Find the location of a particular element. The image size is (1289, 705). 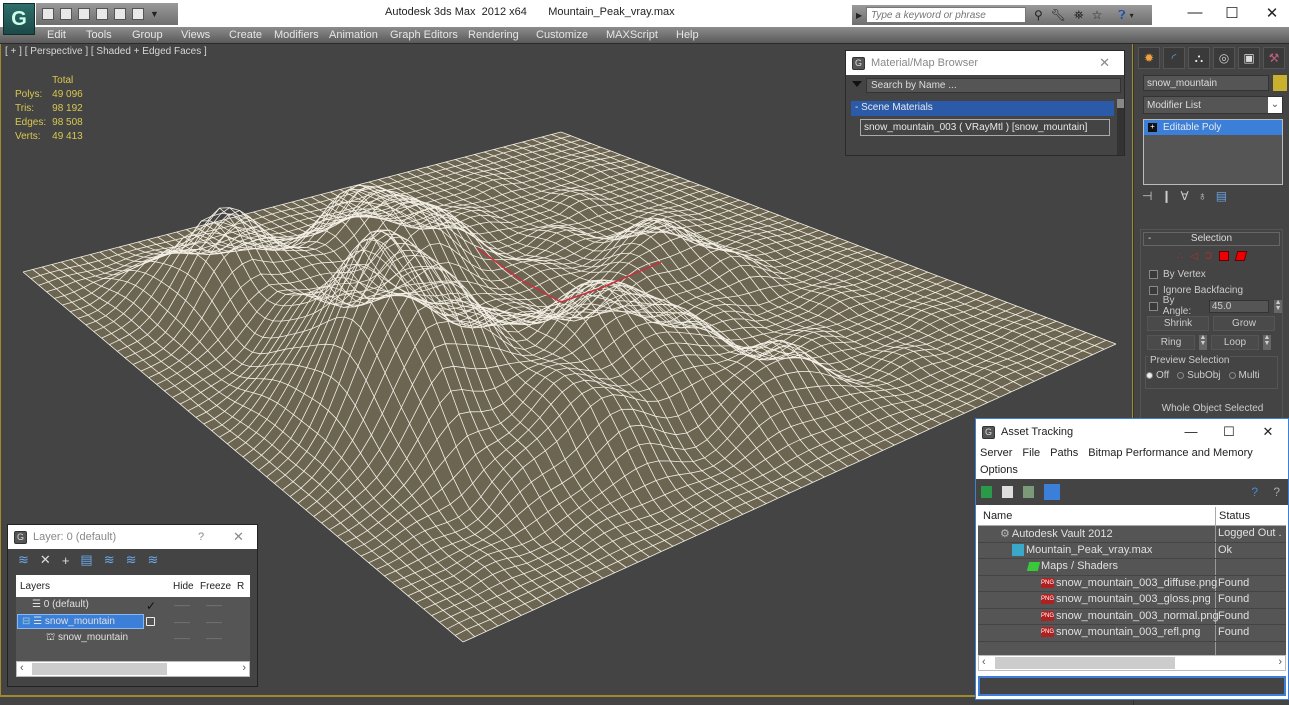

preview-subobj-radio: SubObj is located at coordinates (1199, 375).